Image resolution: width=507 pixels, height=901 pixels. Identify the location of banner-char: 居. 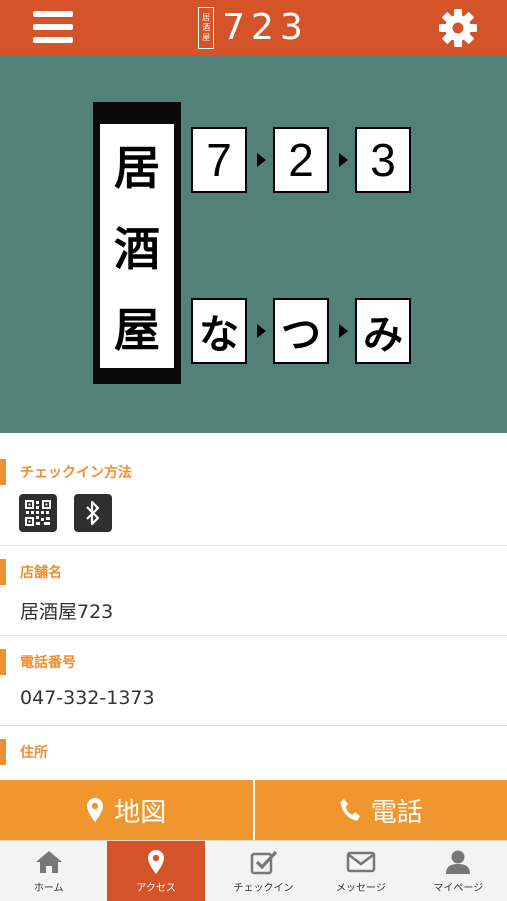
(137, 165).